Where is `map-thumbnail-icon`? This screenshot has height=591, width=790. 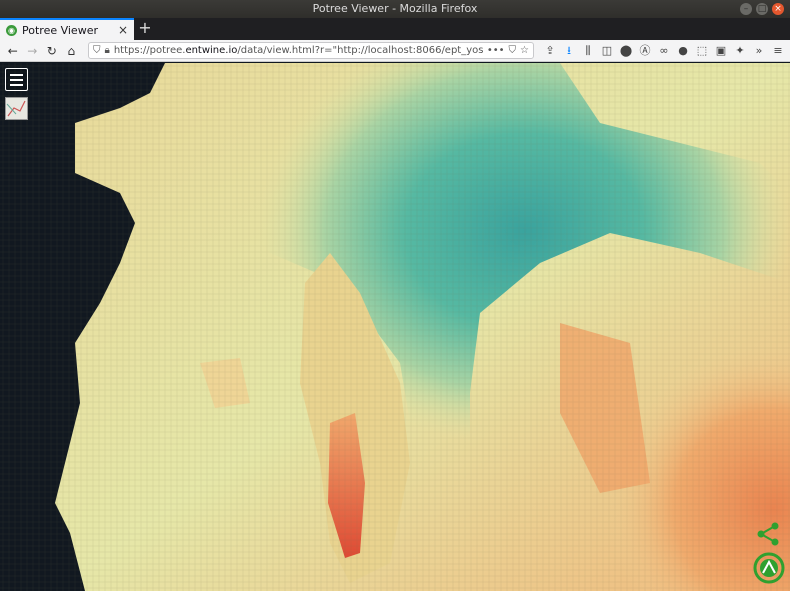 map-thumbnail-icon is located at coordinates (16, 108).